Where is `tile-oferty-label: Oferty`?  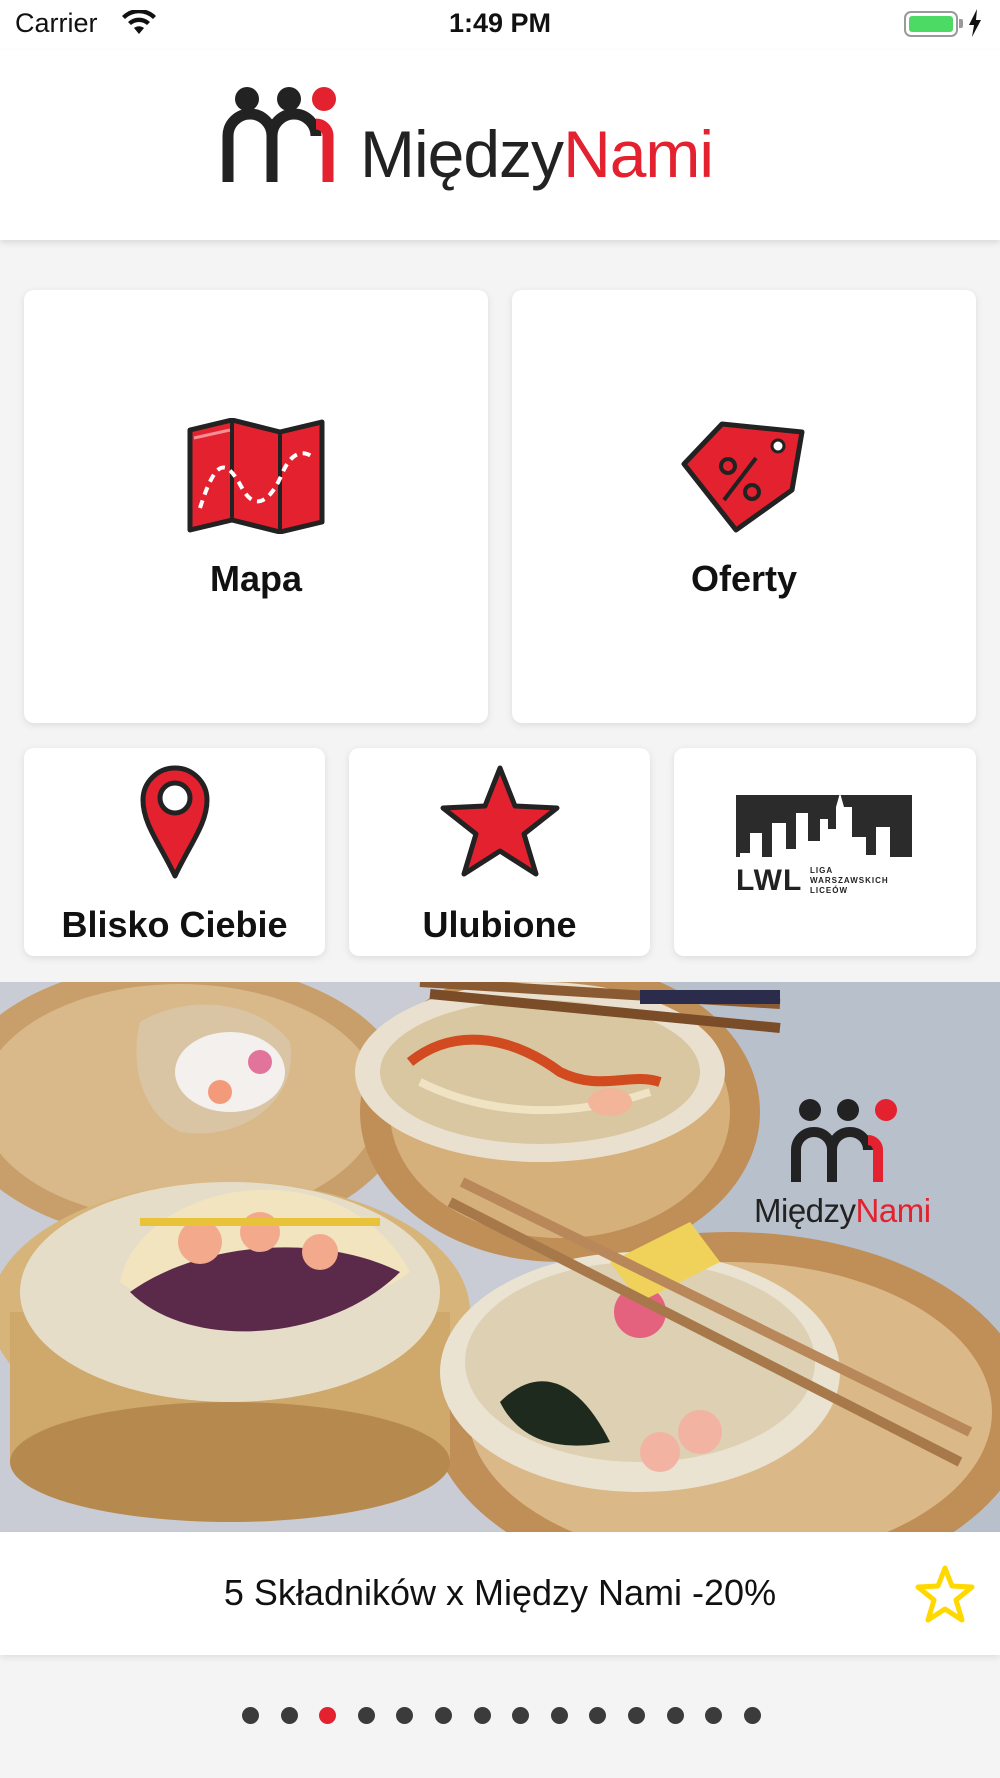
tile-oferty-label: Oferty is located at coordinates (744, 578).